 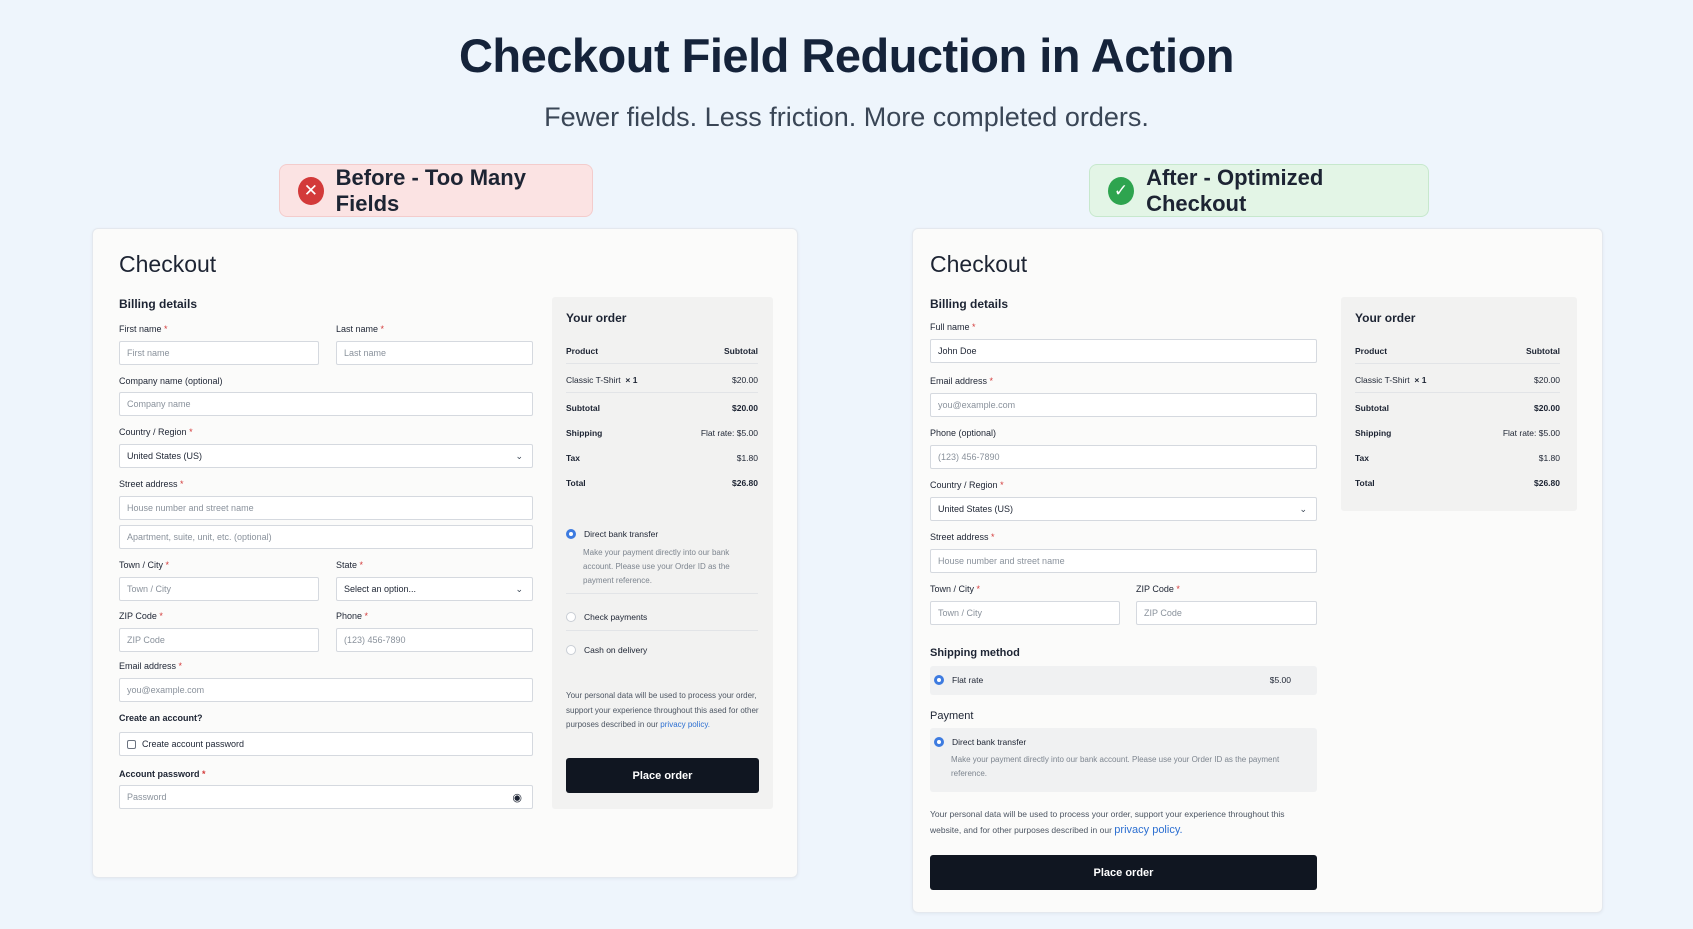 I want to click on first-name-input: First name, so click(x=219, y=353).